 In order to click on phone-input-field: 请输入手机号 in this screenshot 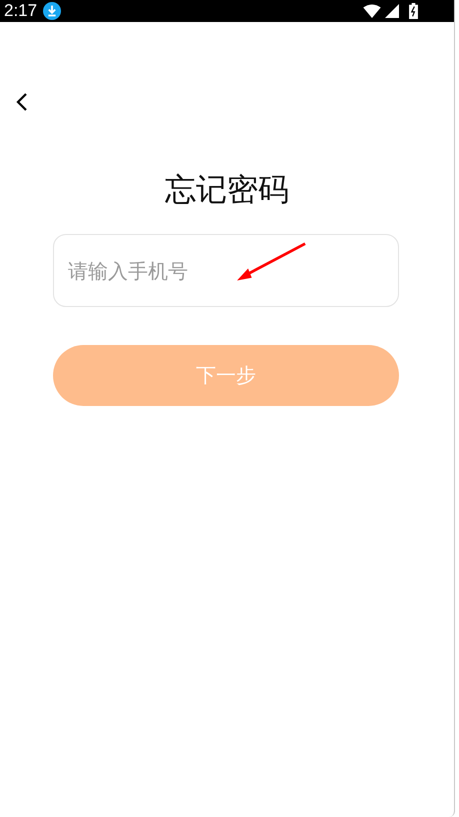, I will do `click(226, 270)`.